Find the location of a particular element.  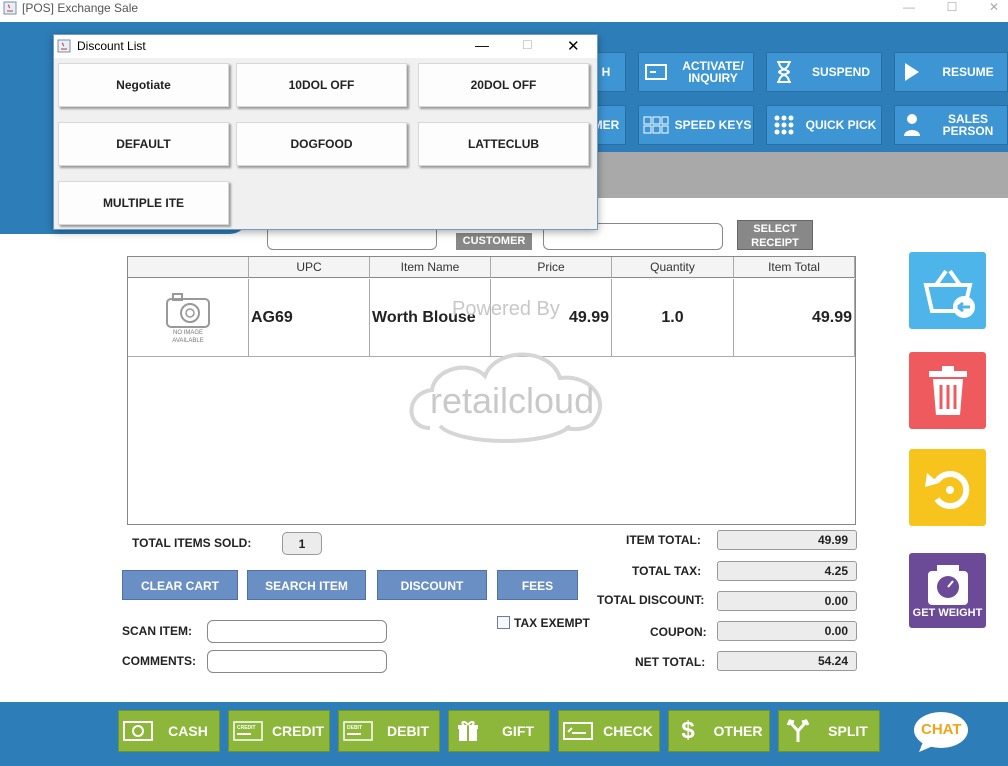

delete-item-button is located at coordinates (947, 390).